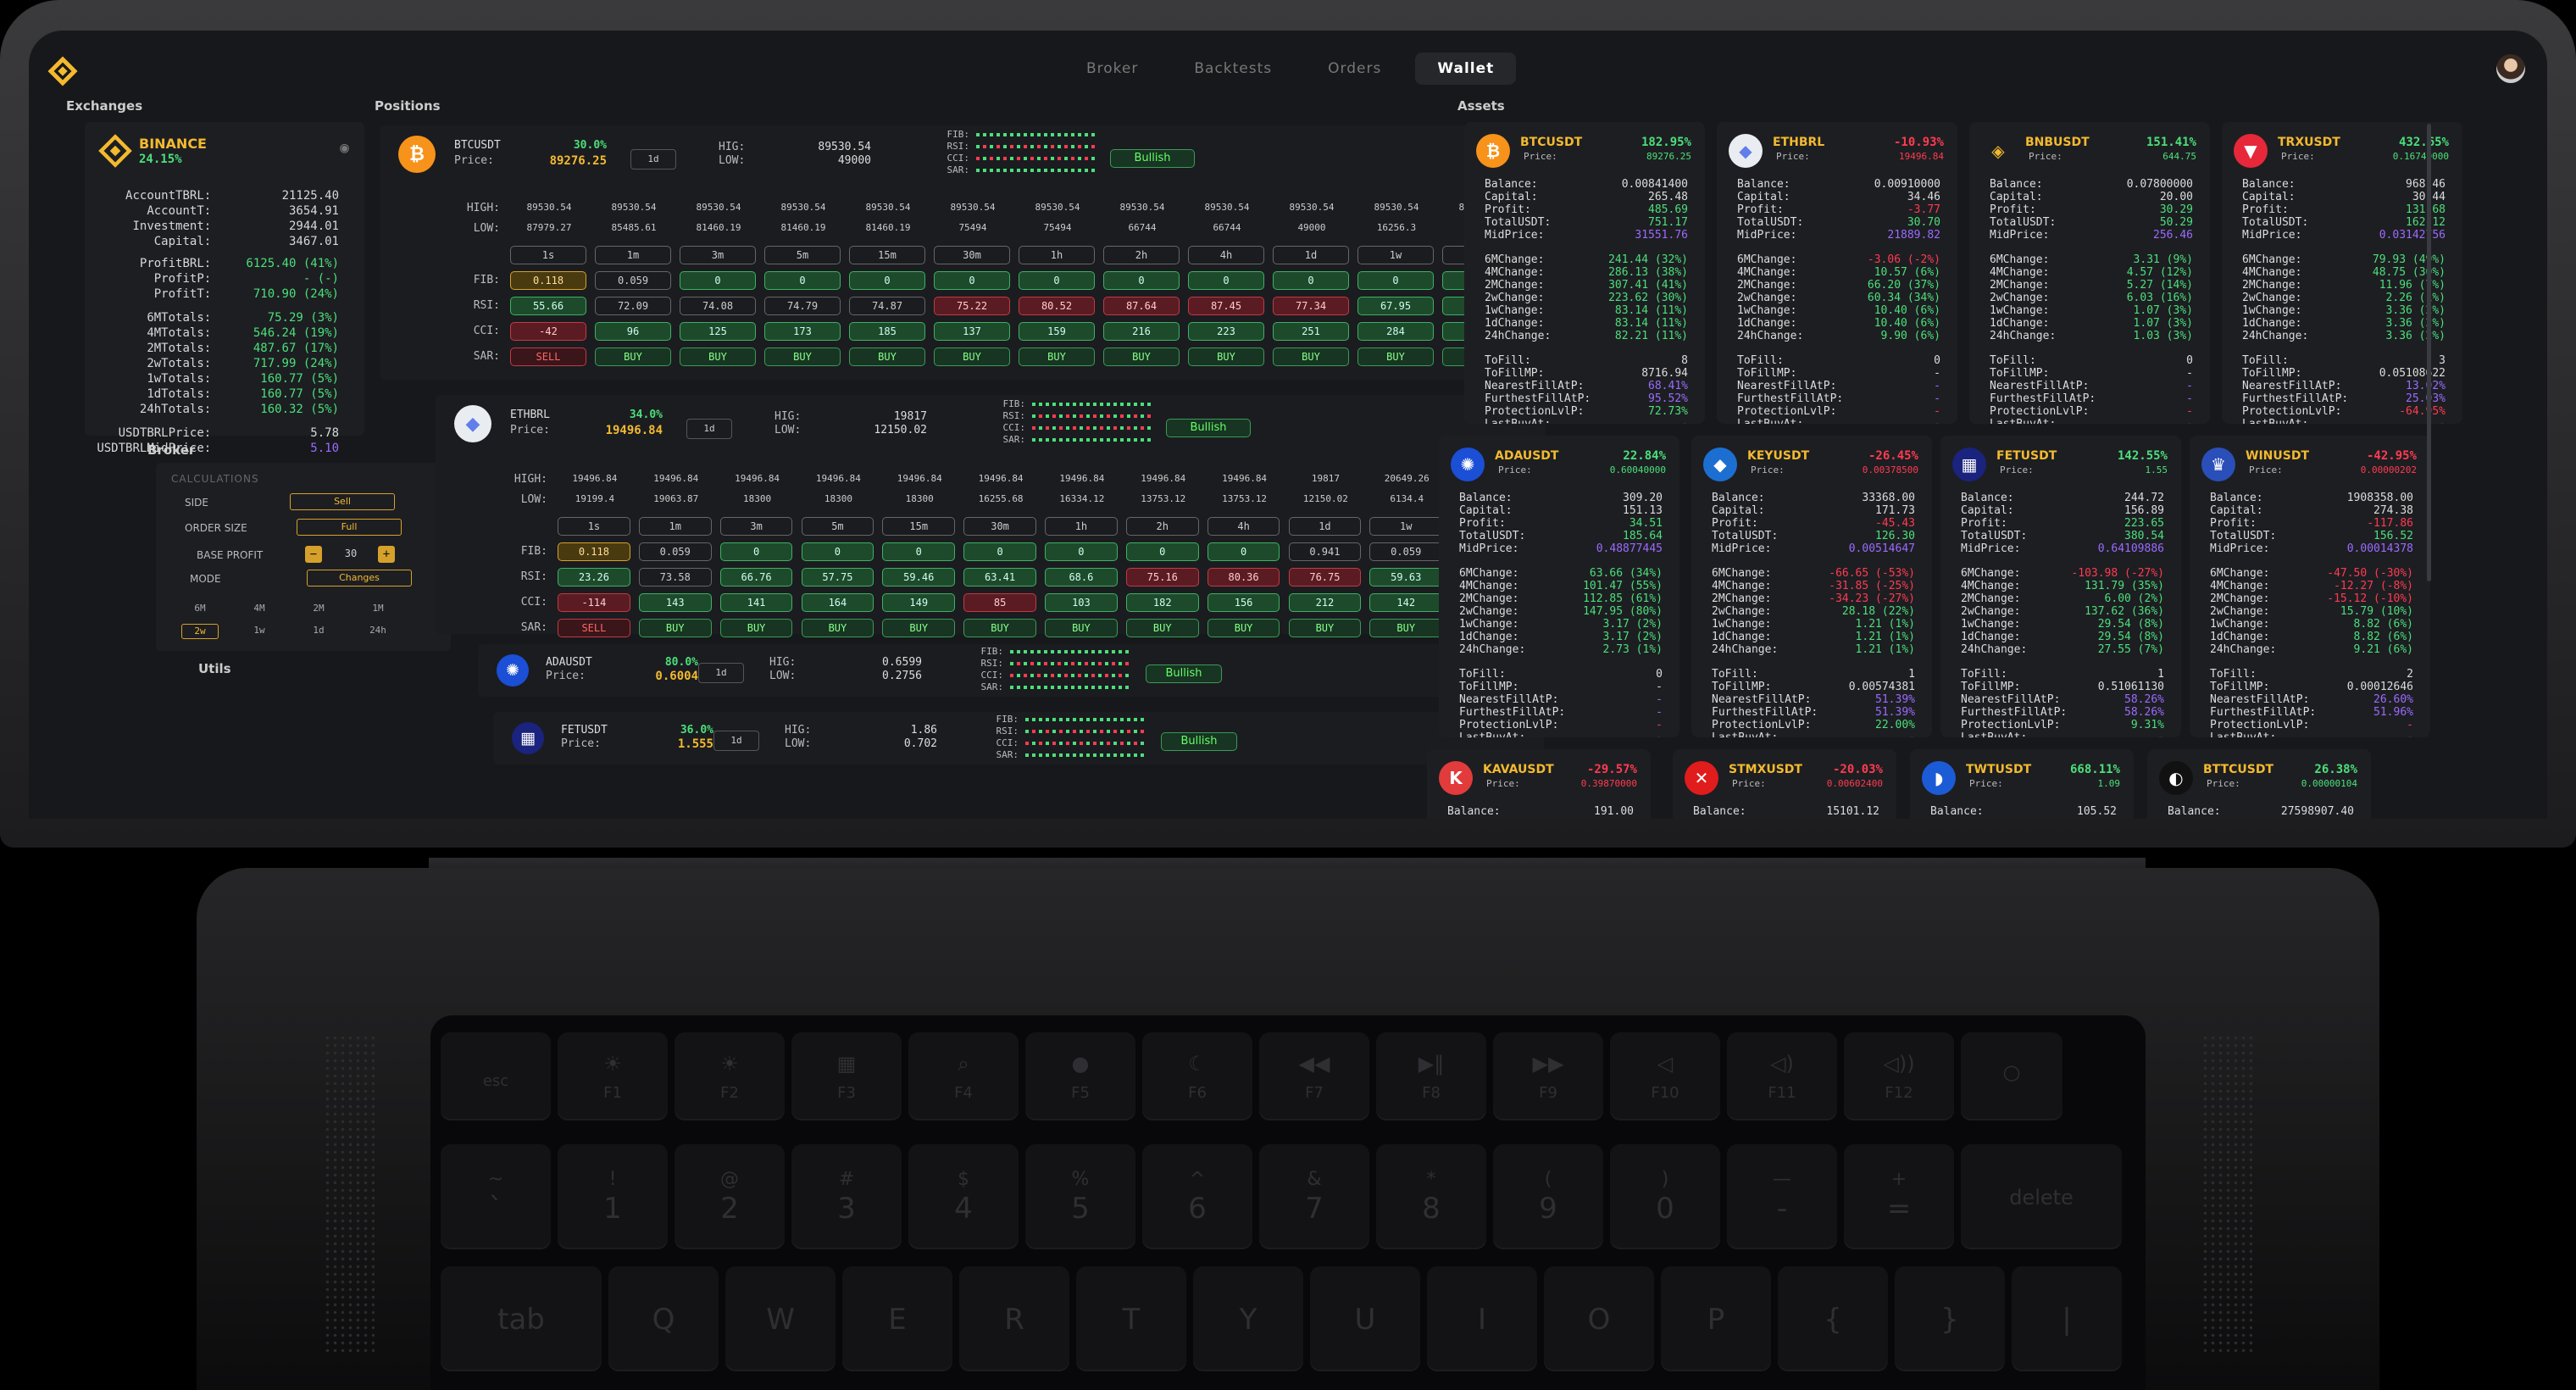  I want to click on key-u: U, so click(1365, 1318).